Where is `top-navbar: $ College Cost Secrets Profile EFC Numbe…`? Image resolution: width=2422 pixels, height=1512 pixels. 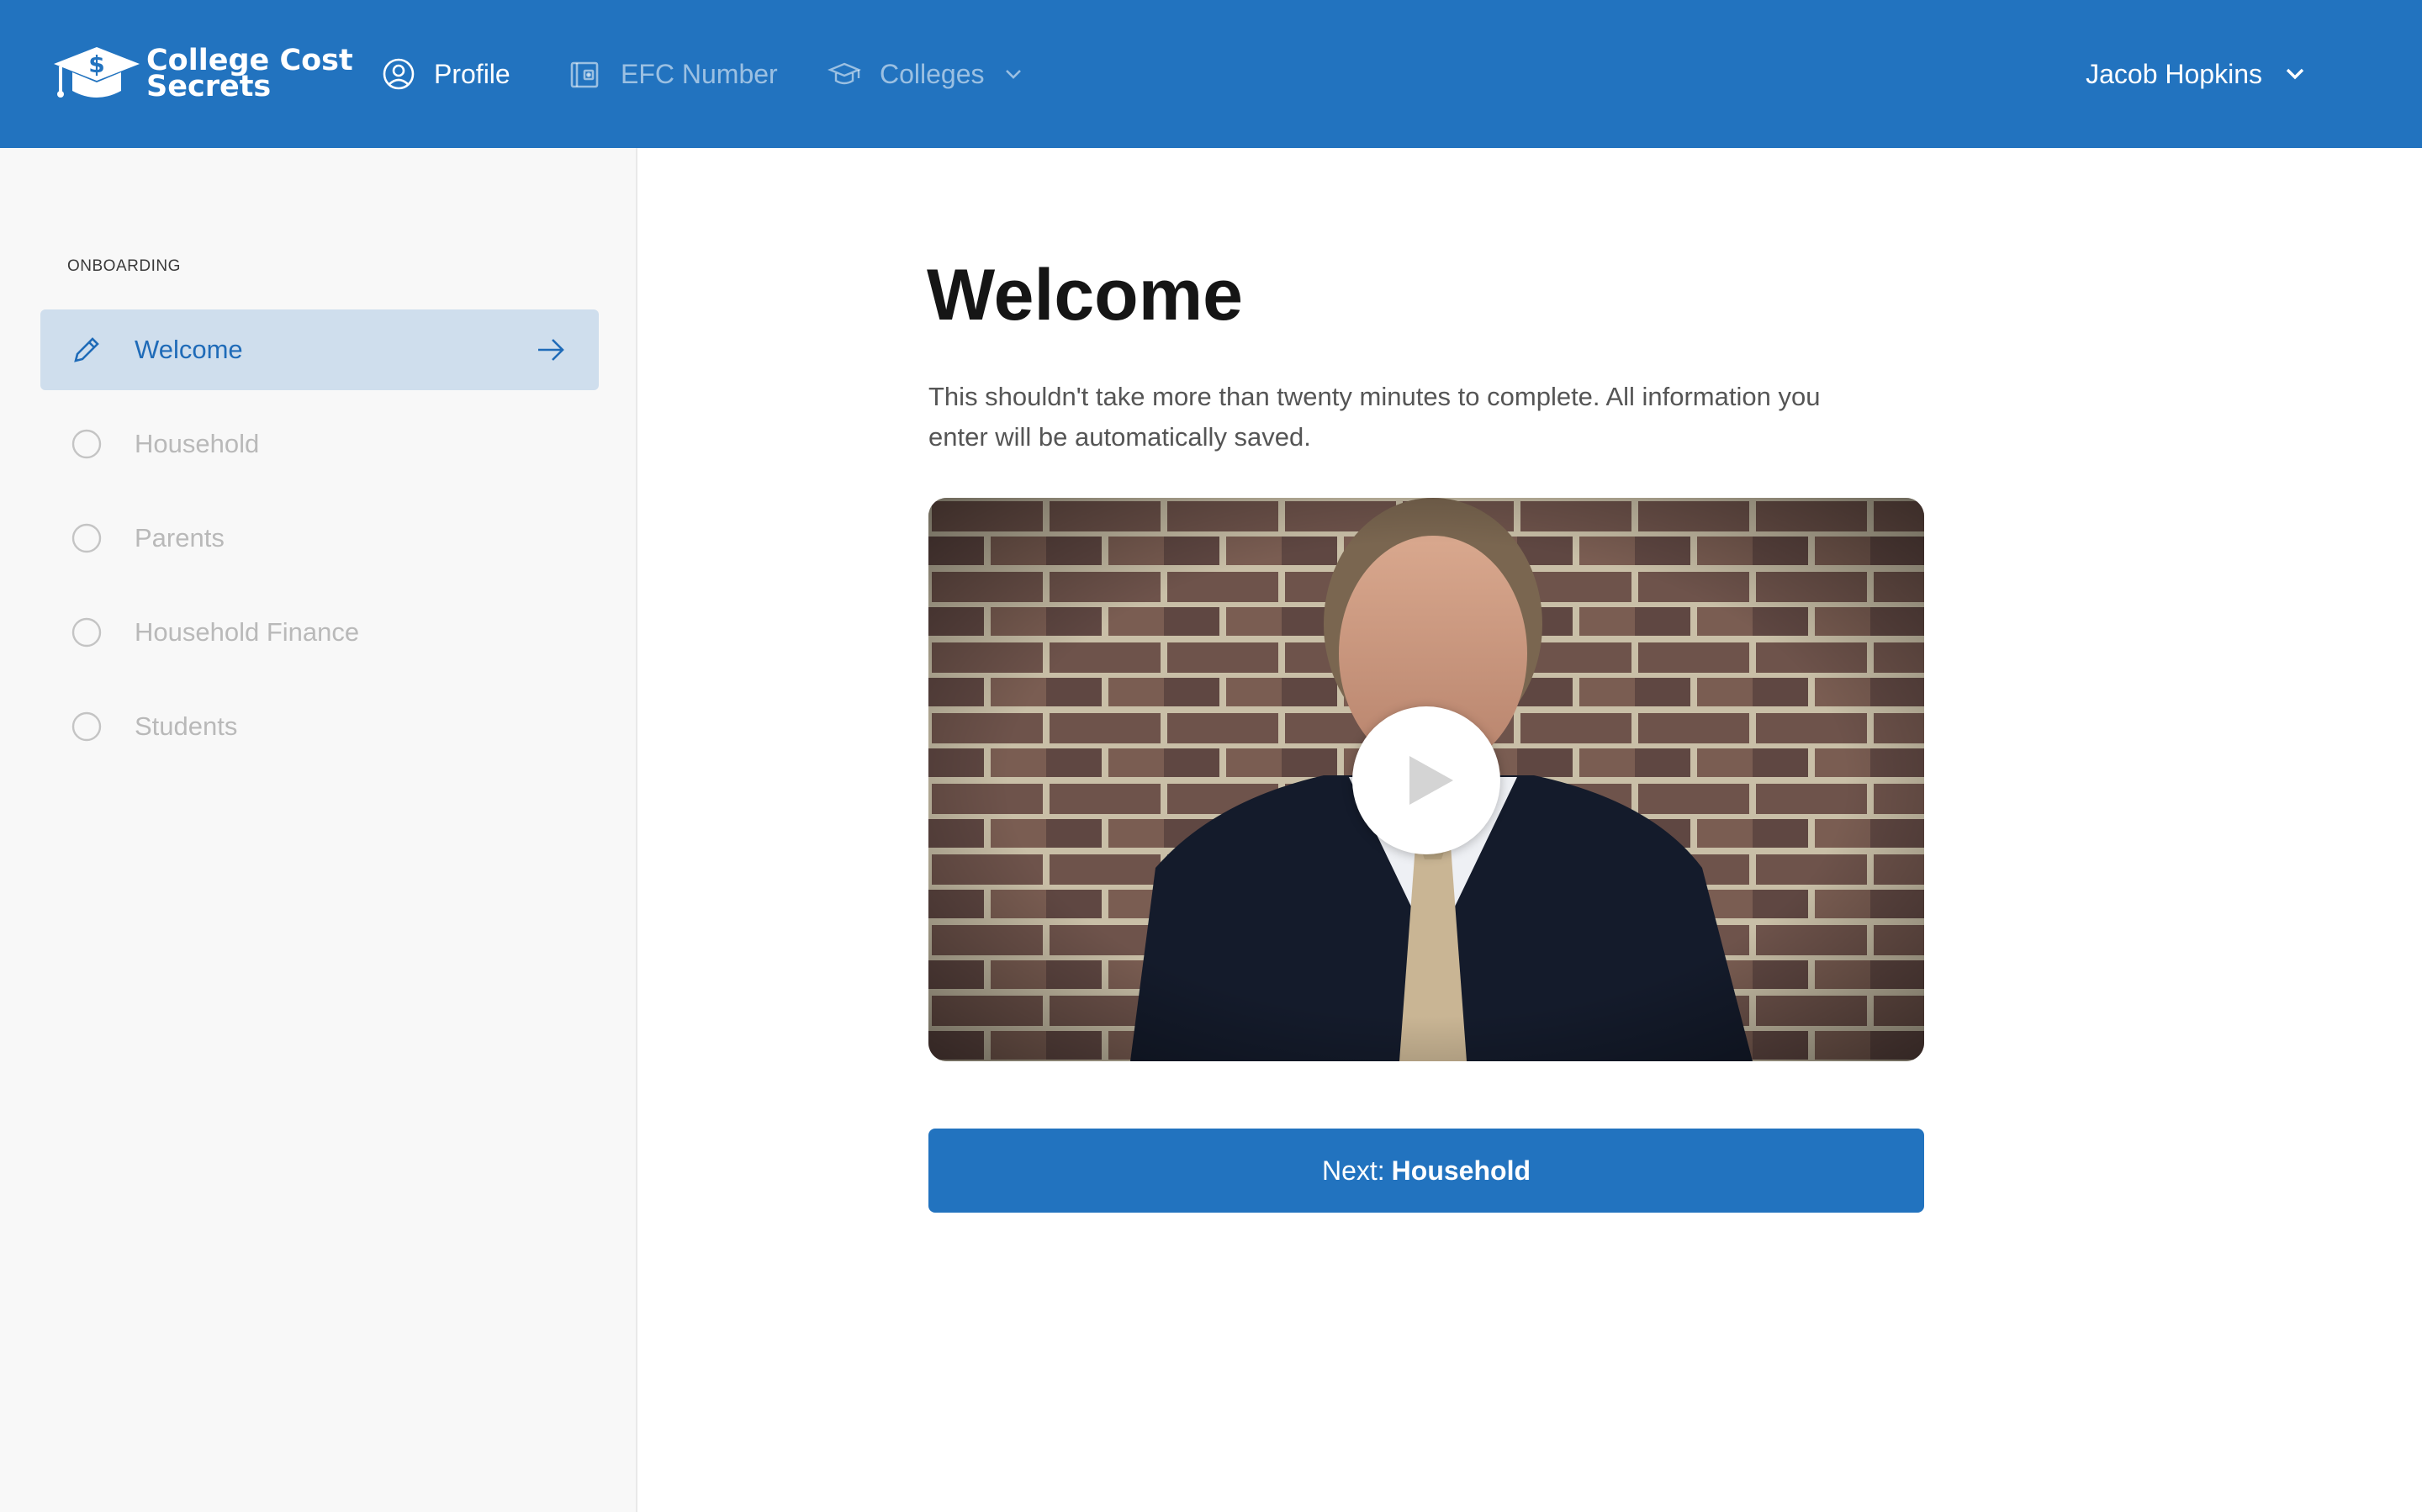 top-navbar: $ College Cost Secrets Profile EFC Numbe… is located at coordinates (1211, 74).